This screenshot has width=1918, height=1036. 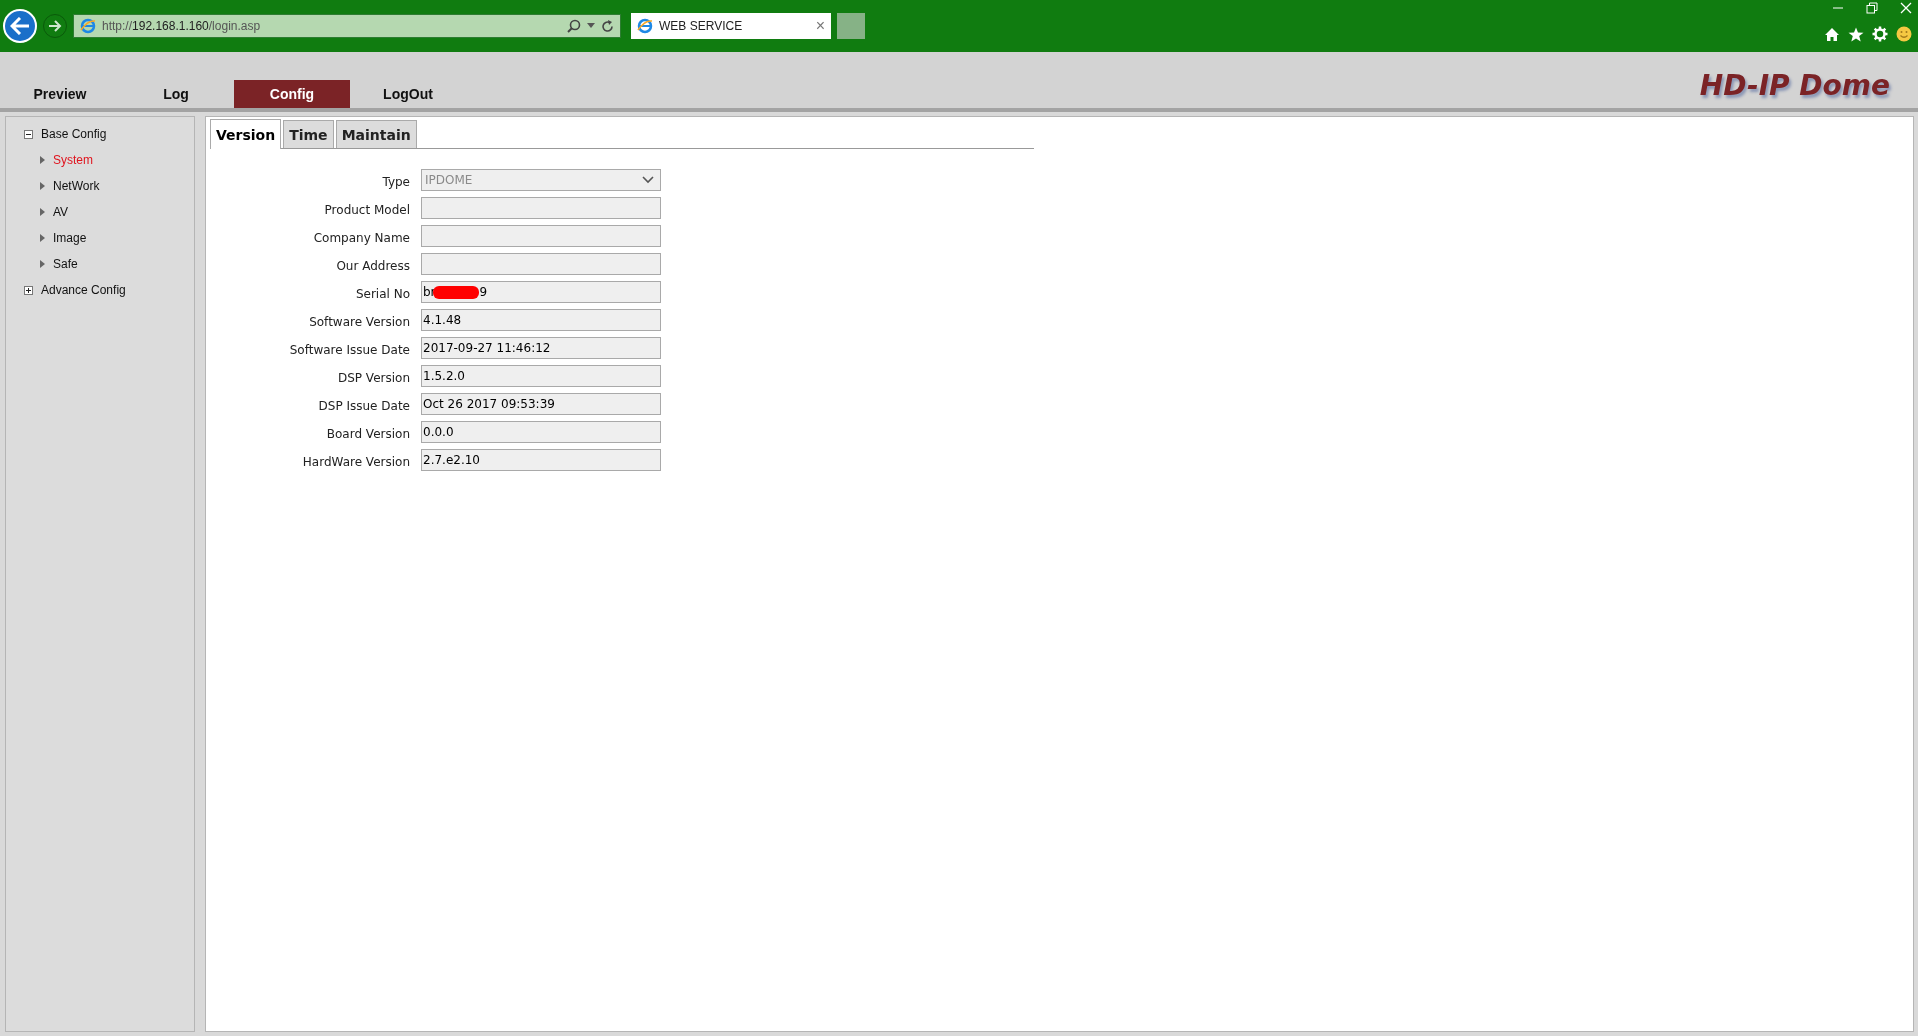 What do you see at coordinates (61, 212) in the screenshot?
I see `tree-item: AV` at bounding box center [61, 212].